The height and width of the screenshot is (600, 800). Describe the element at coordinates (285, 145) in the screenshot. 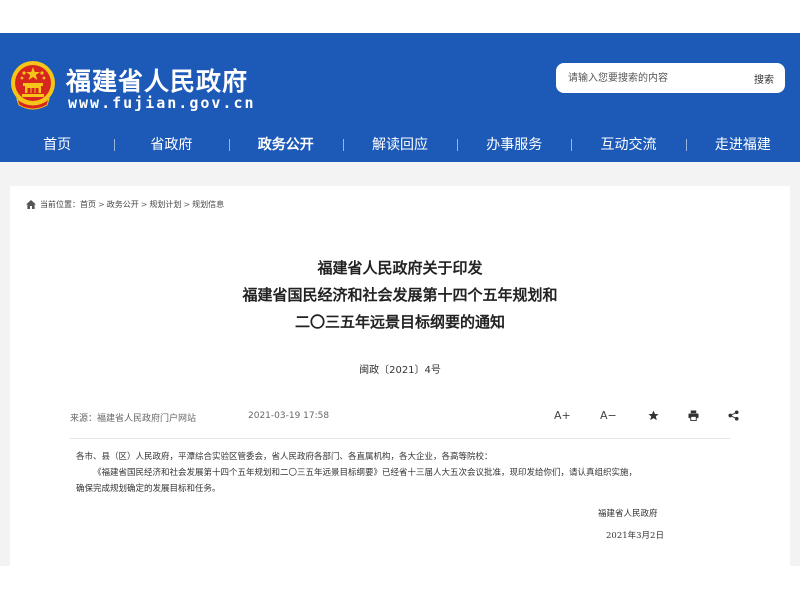

I see `nav-item-government-affairs: 政务公开` at that location.